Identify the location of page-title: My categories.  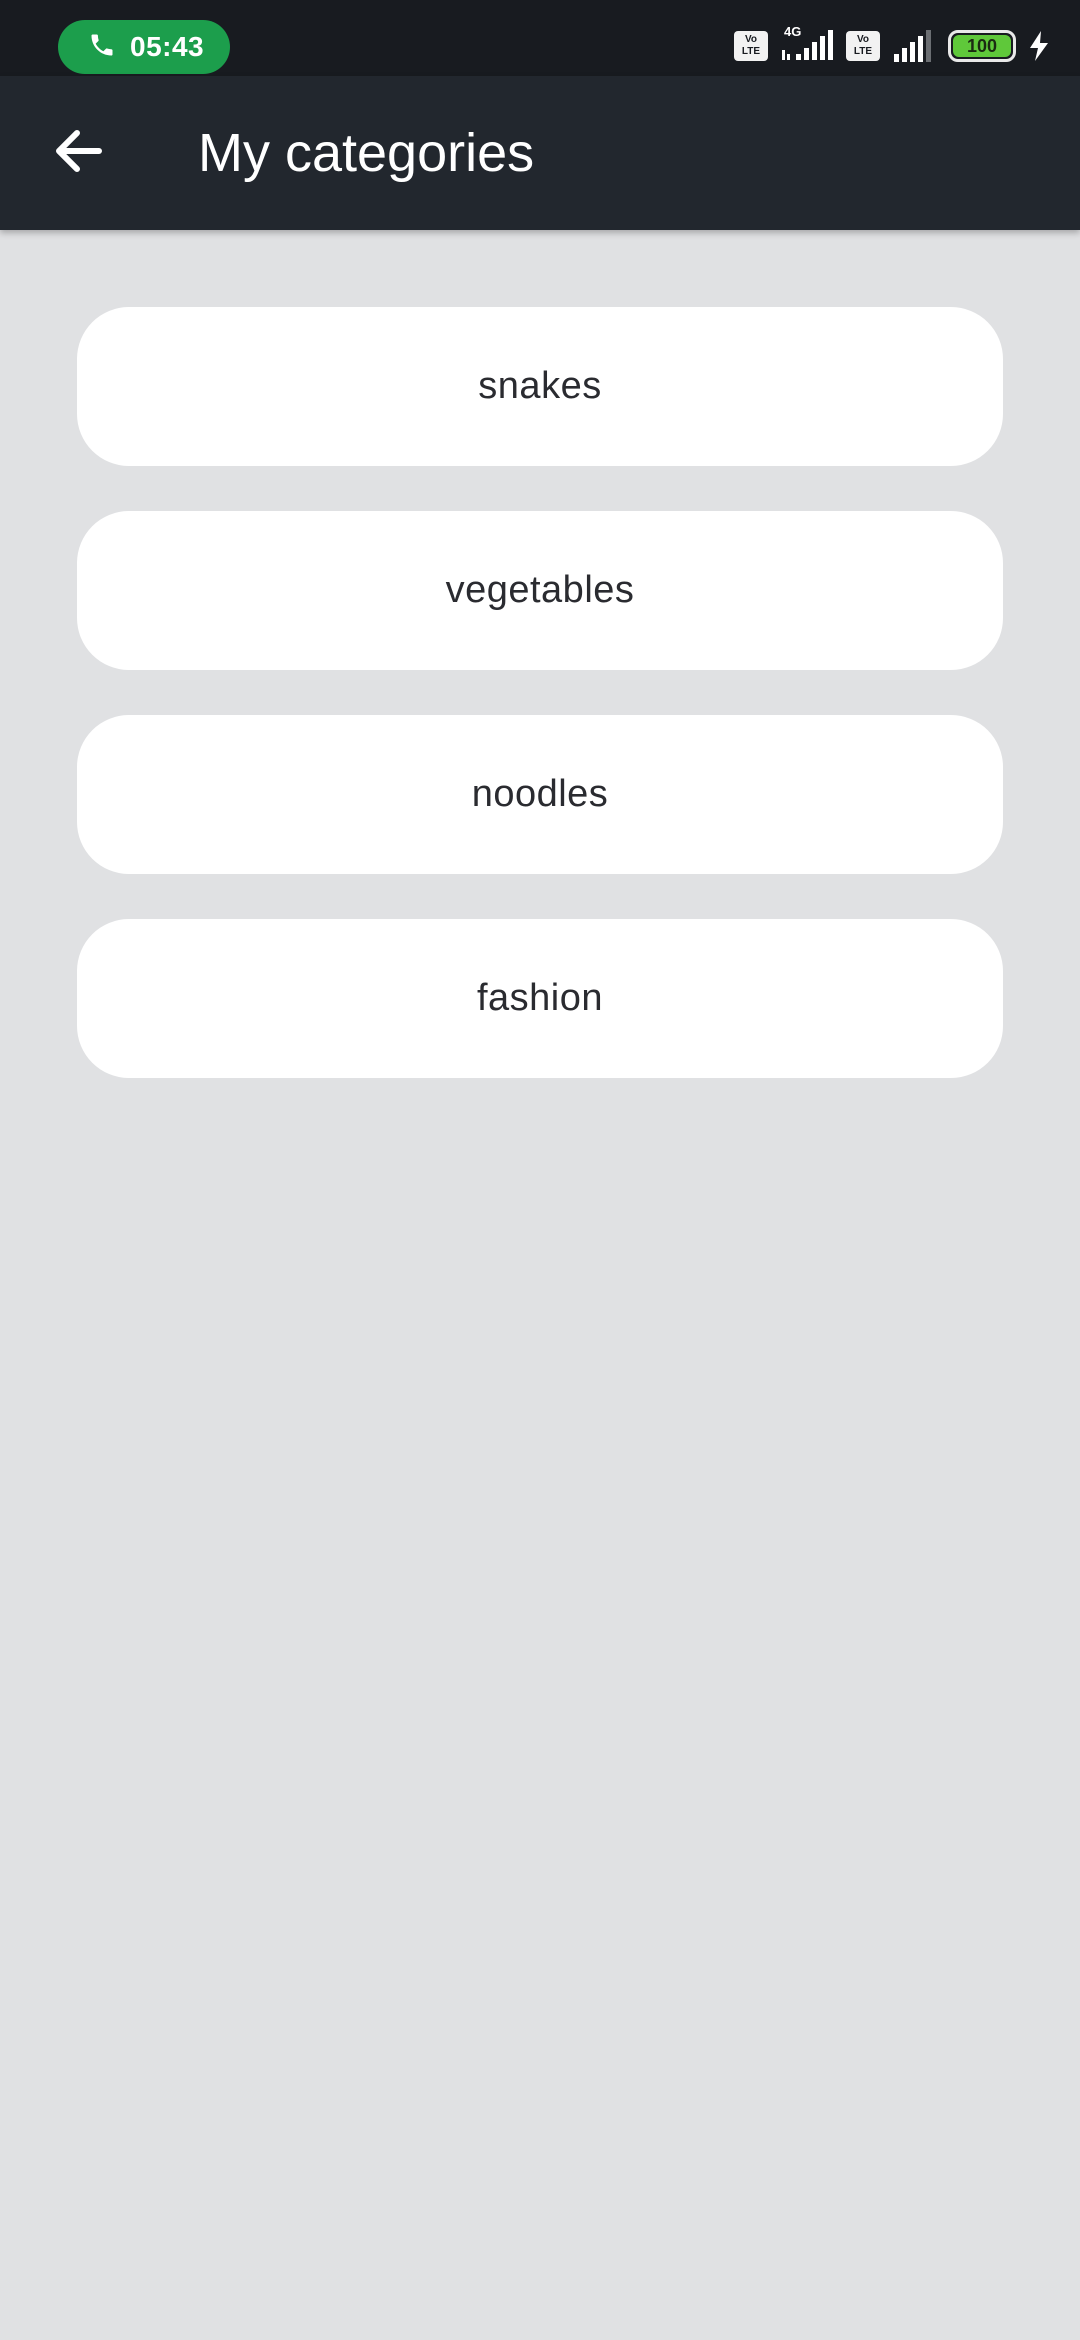
(366, 153).